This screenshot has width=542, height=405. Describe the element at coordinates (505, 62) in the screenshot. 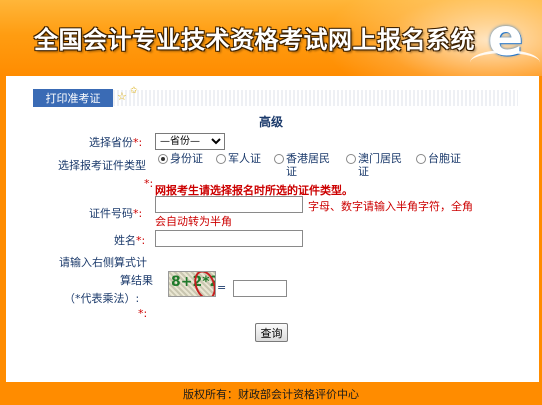

I see `logo-swirl-icon` at that location.